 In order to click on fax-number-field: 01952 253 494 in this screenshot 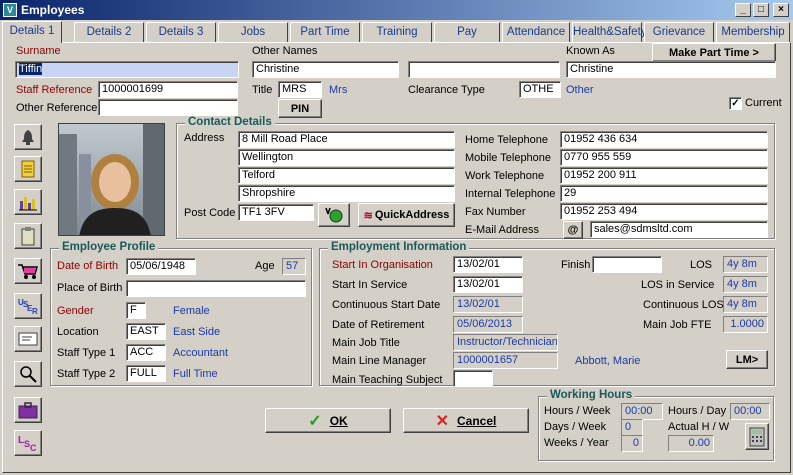, I will do `click(664, 211)`.